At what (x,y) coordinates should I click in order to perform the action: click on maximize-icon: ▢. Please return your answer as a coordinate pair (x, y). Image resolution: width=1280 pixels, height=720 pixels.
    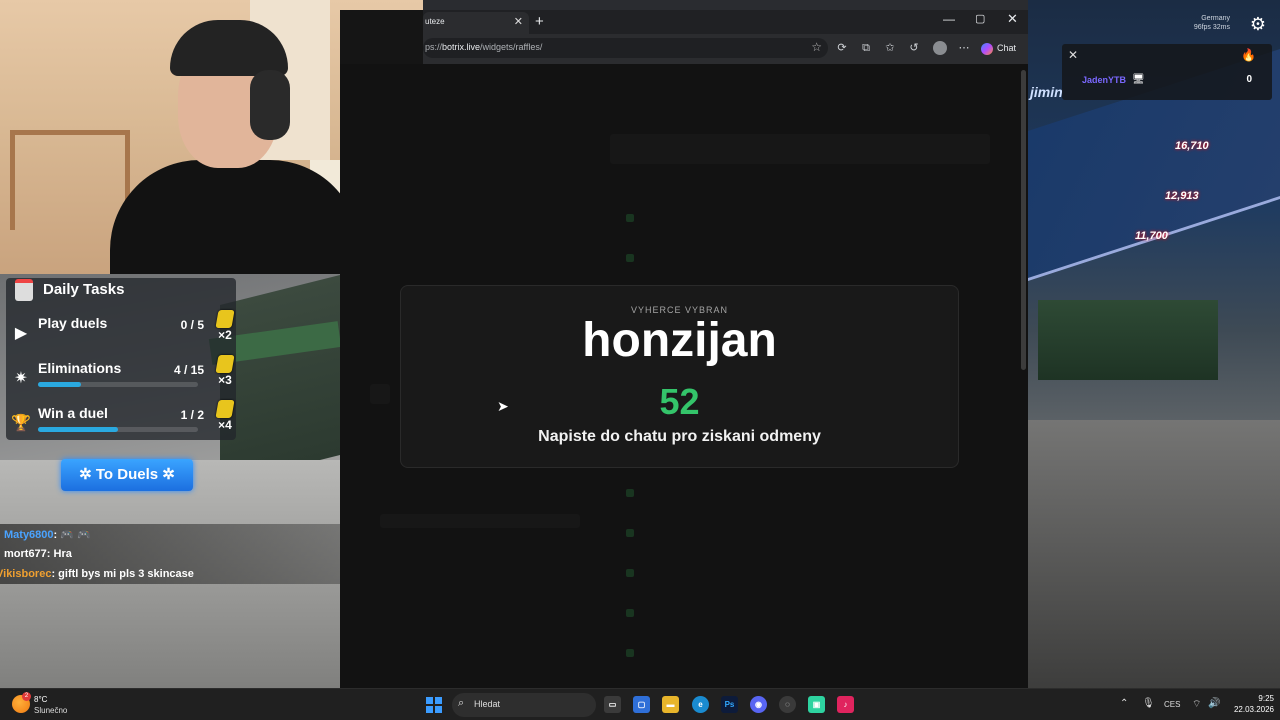
    Looking at the image, I should click on (980, 18).